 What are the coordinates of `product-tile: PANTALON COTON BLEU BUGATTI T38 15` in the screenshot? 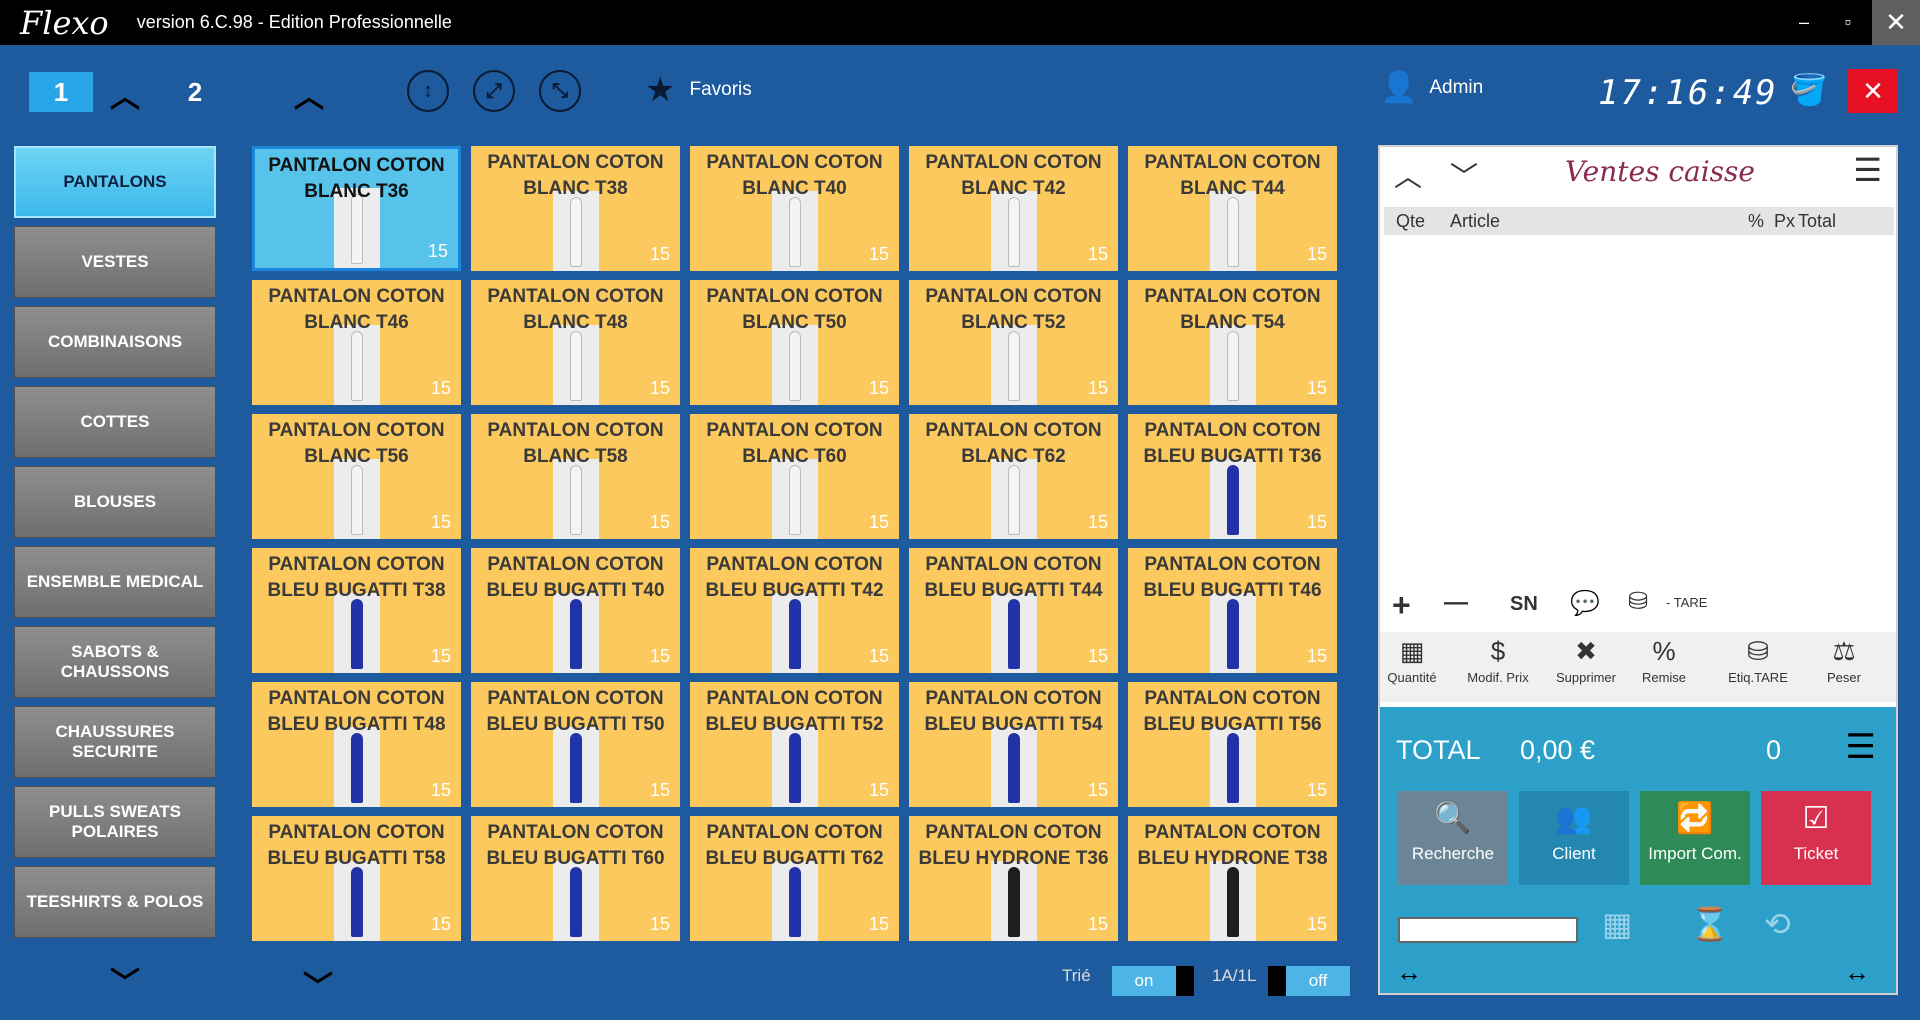 It's located at (356, 610).